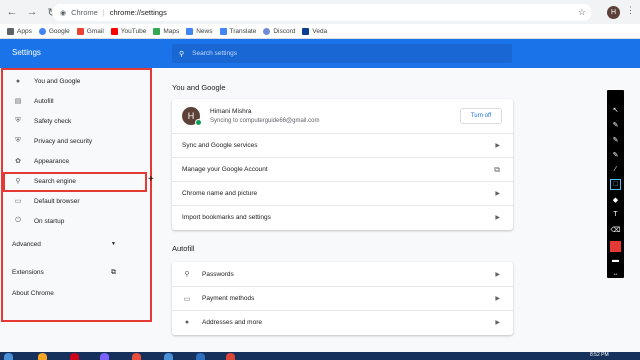 This screenshot has height=360, width=640. Describe the element at coordinates (8, 356) in the screenshot. I see `start-icon` at that location.